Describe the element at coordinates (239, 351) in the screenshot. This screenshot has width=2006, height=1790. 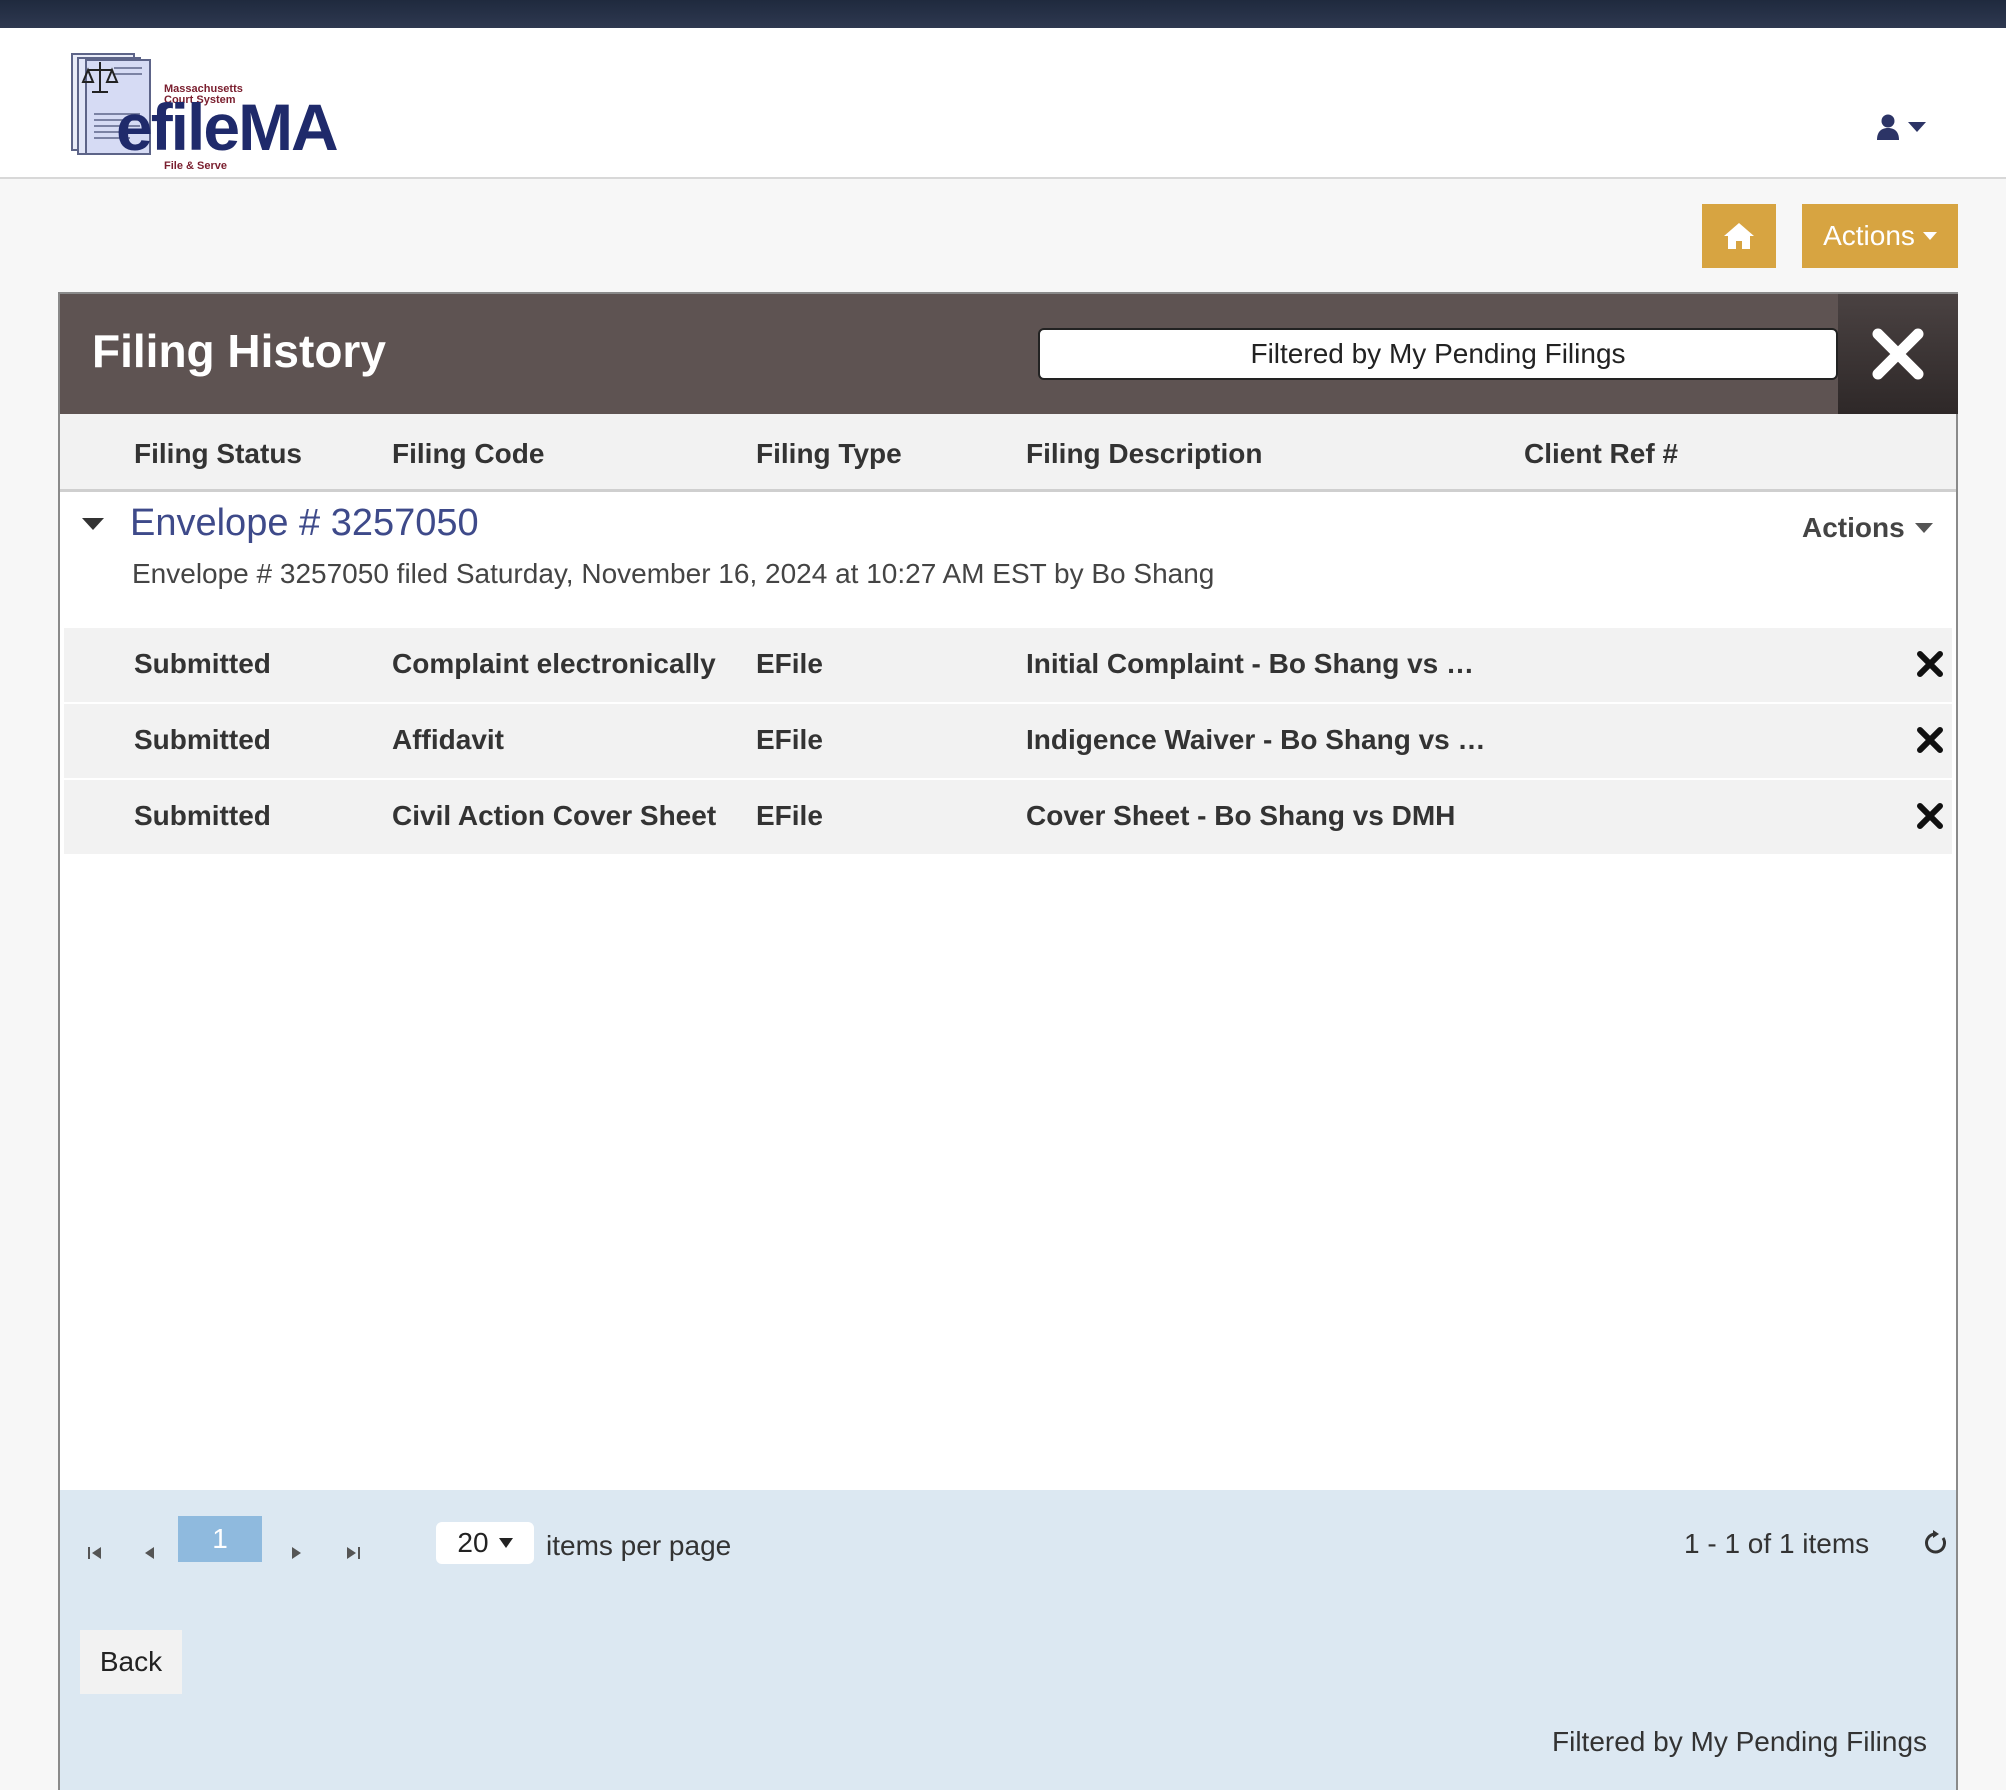
I see `page-title: Filing History` at that location.